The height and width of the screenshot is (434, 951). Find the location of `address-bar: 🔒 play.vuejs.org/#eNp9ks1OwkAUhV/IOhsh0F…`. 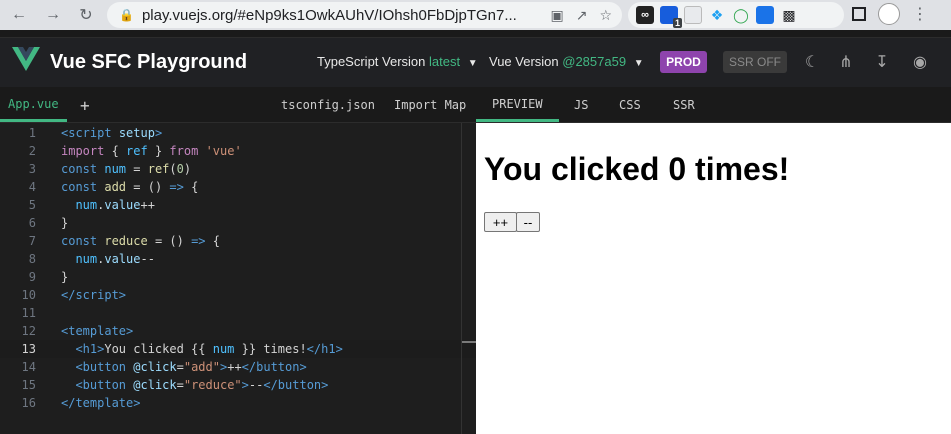

address-bar: 🔒 play.vuejs.org/#eNp9ks1OwkAUhV/IOhsh0F… is located at coordinates (364, 15).